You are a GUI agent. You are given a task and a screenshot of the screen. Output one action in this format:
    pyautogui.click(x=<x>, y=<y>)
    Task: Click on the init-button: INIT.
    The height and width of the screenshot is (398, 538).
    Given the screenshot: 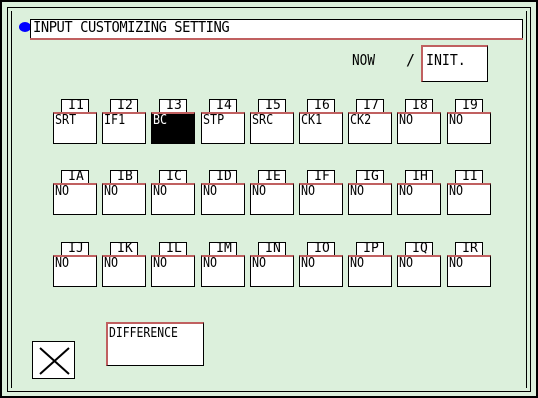 What is the action you would take?
    pyautogui.click(x=454, y=63)
    